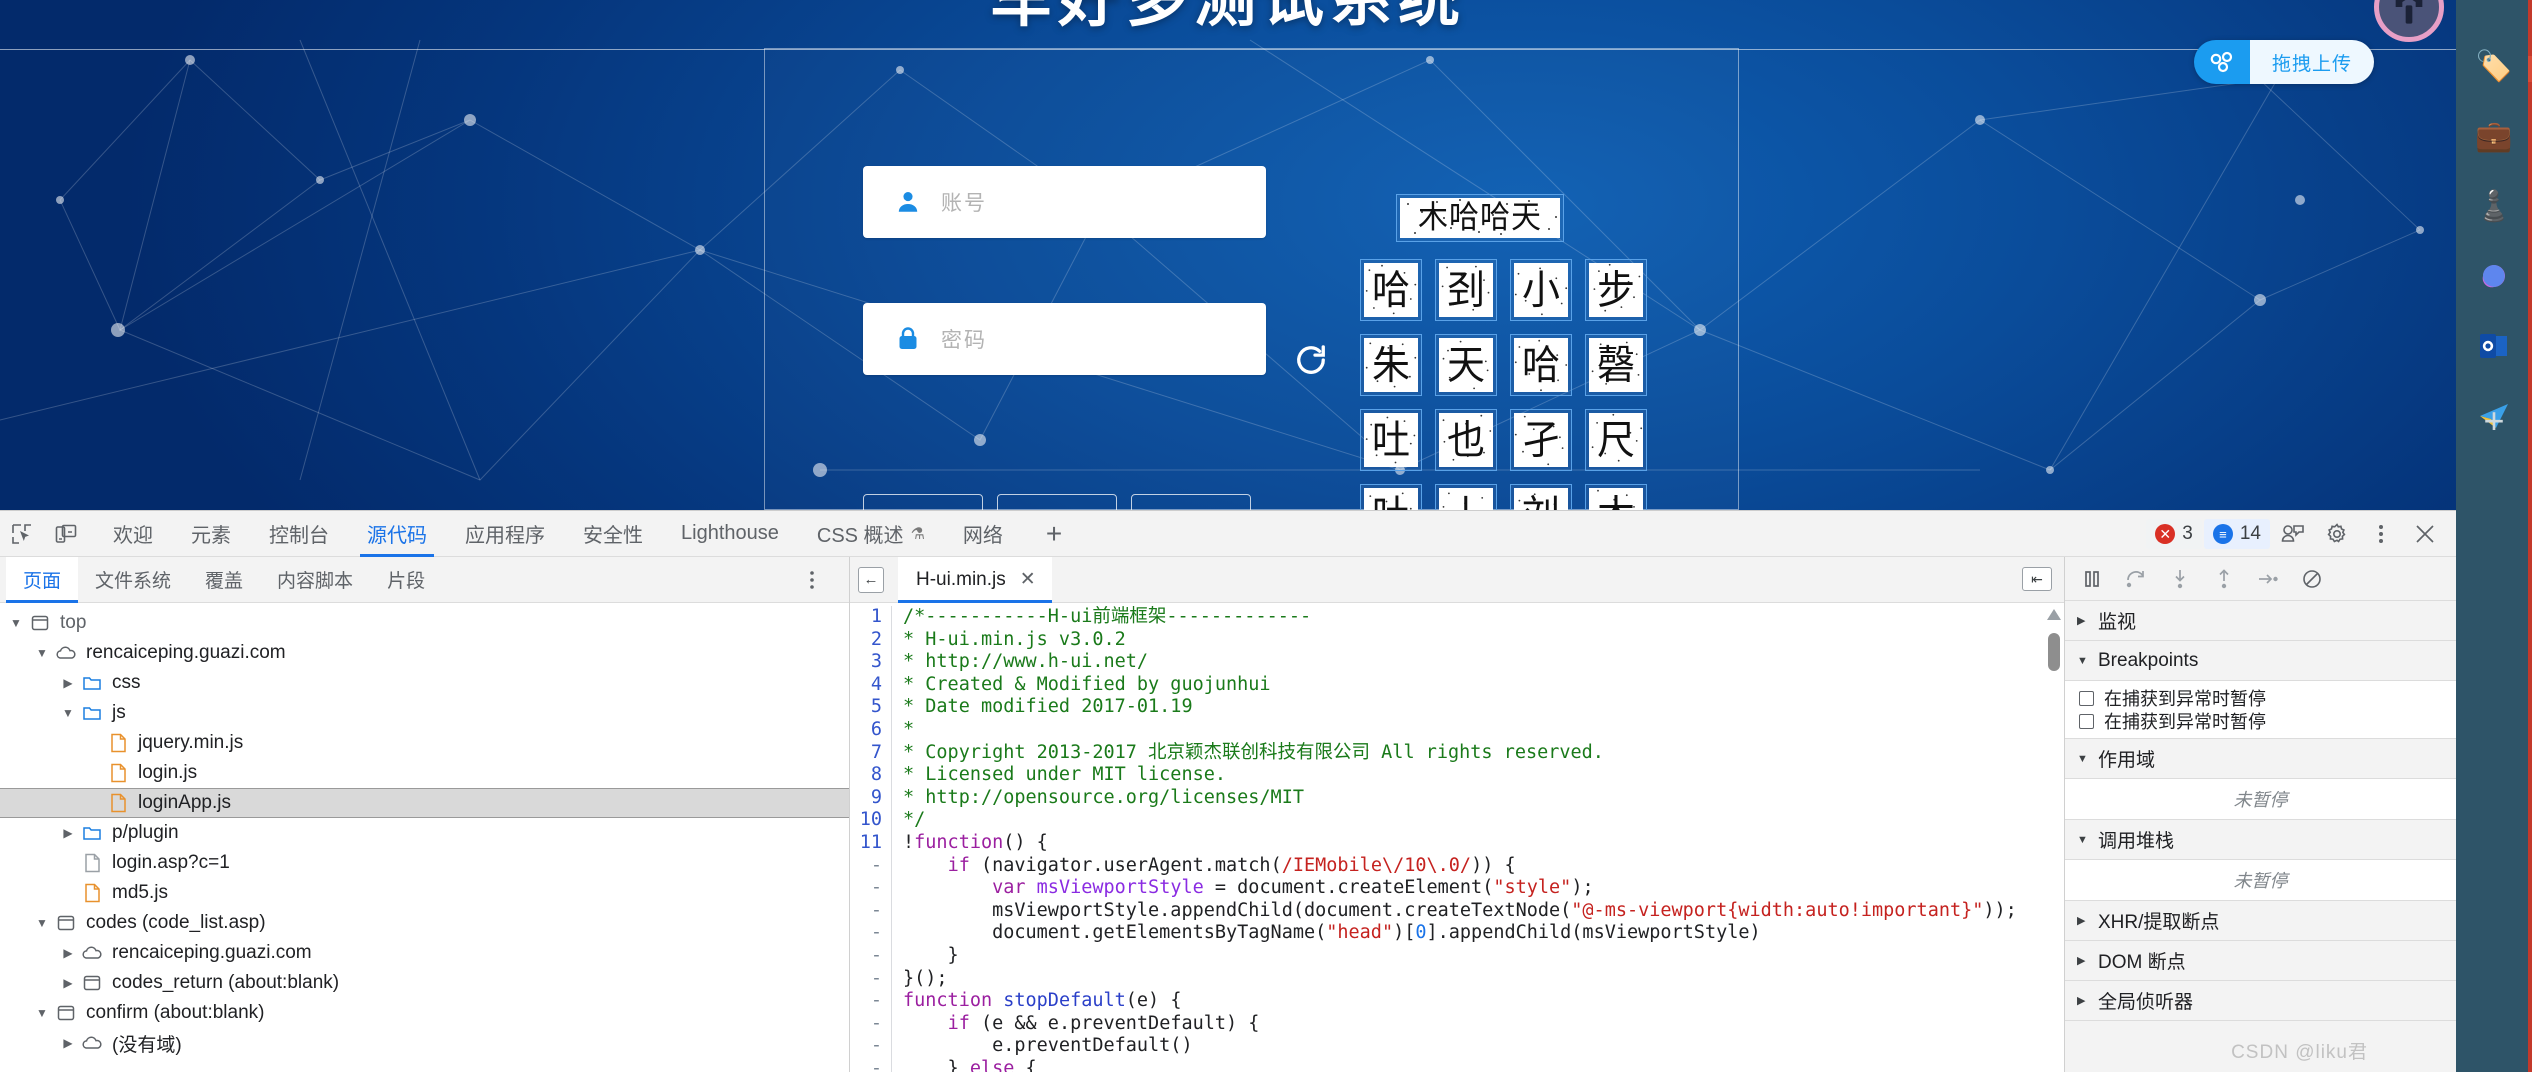 The height and width of the screenshot is (1072, 2532). I want to click on section-call-stack: ▼ 调用堆栈, so click(2260, 840).